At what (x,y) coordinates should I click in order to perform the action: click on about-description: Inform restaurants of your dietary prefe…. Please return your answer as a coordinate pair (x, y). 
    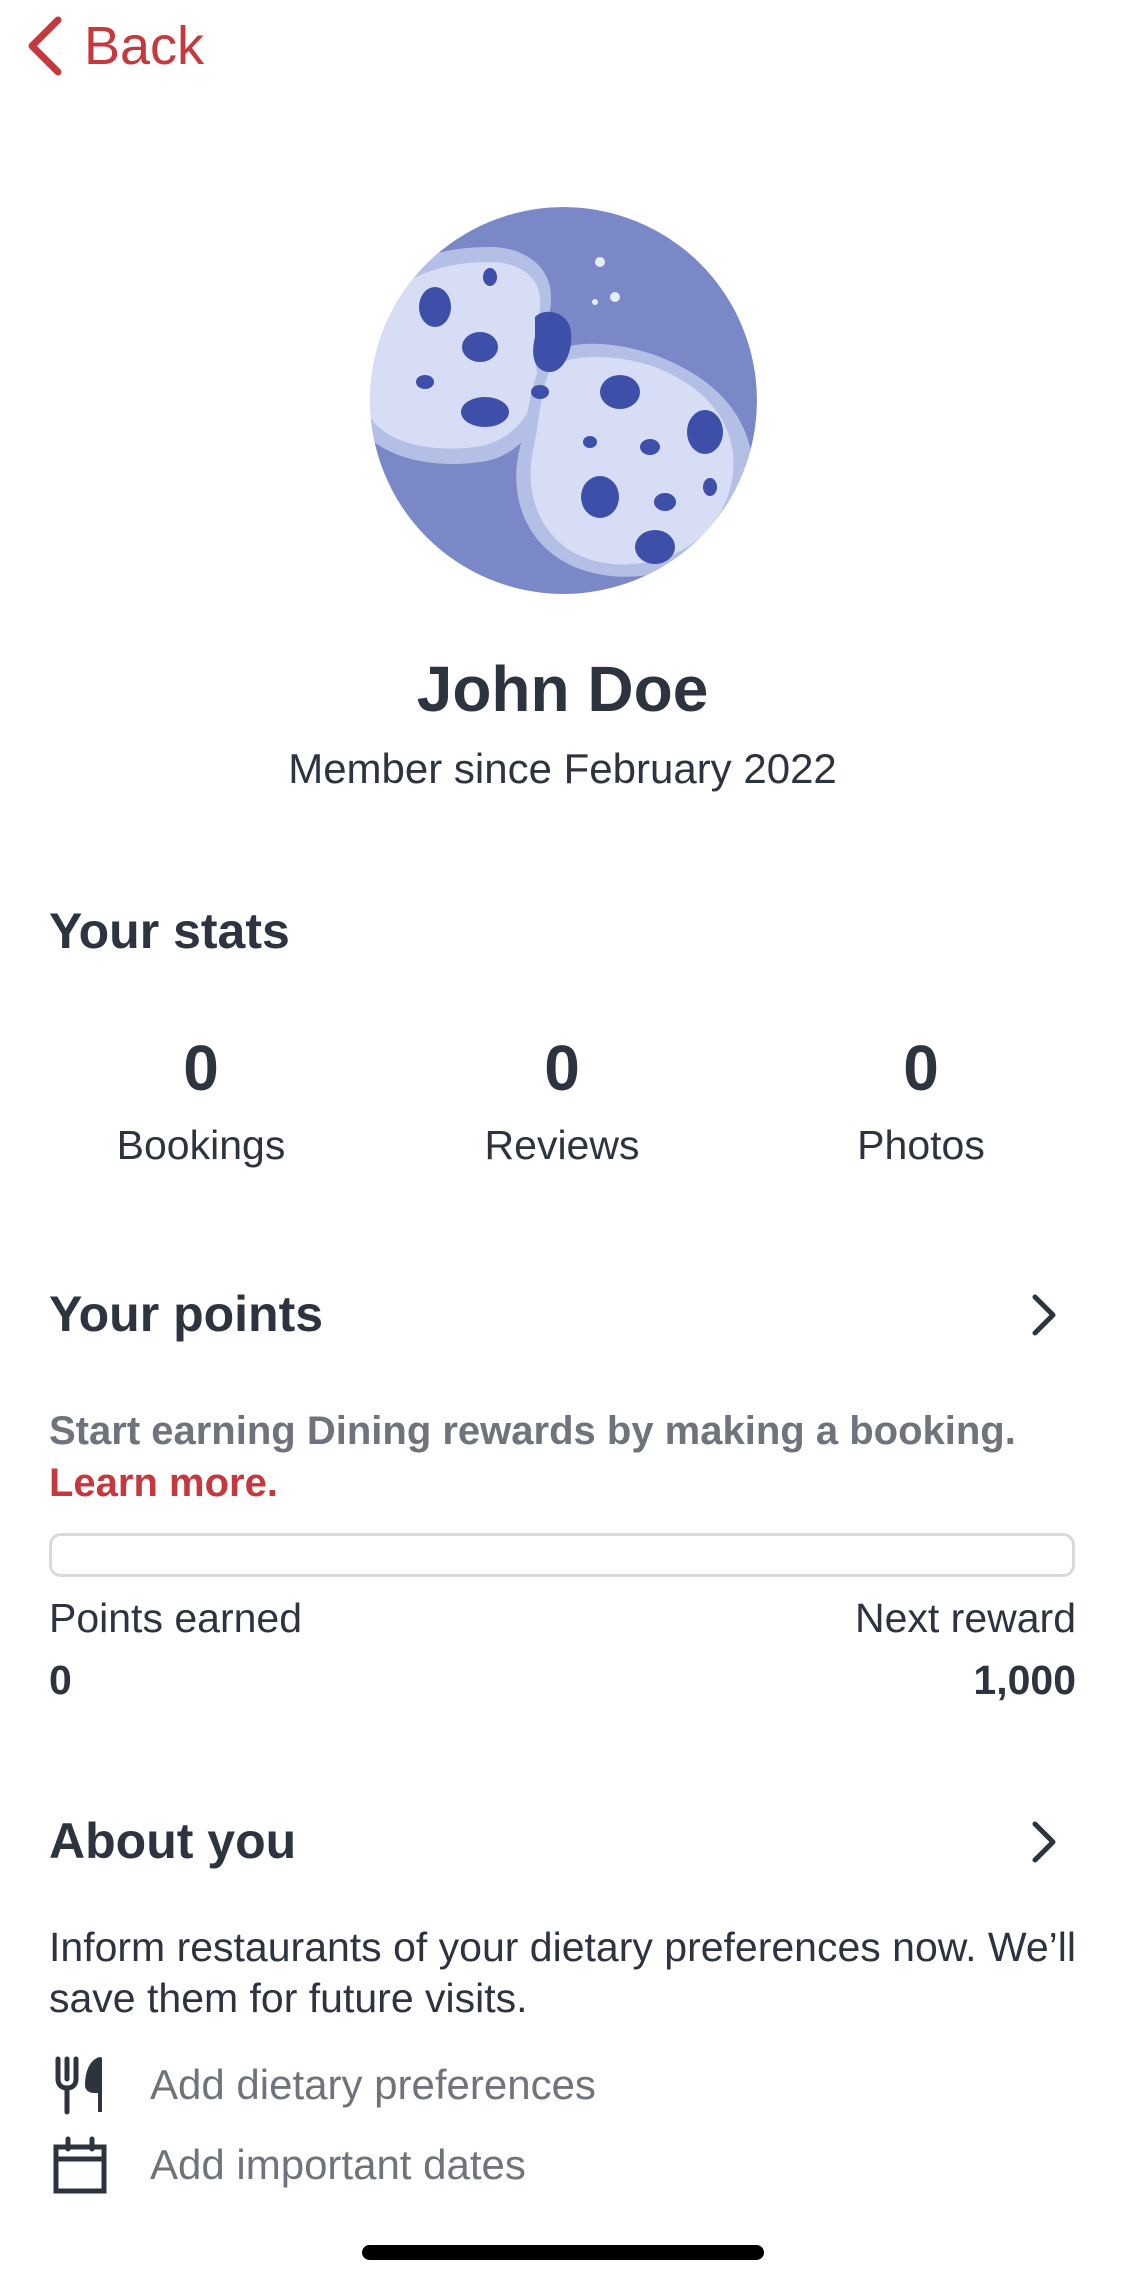
    Looking at the image, I should click on (562, 1972).